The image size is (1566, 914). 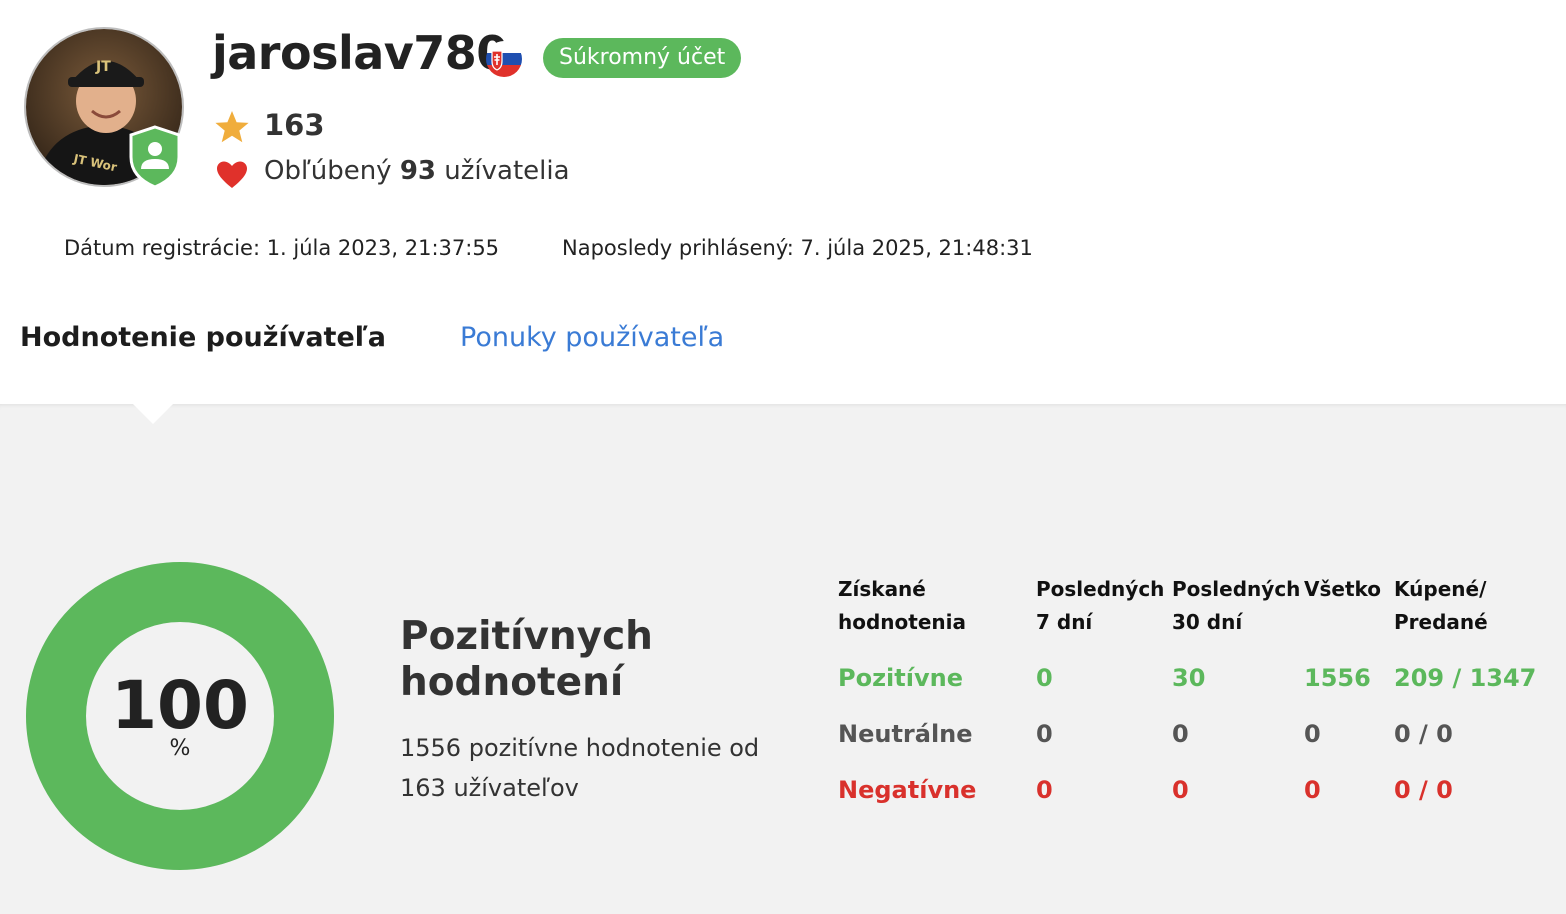 I want to click on negative-30-days: 0, so click(x=1180, y=790).